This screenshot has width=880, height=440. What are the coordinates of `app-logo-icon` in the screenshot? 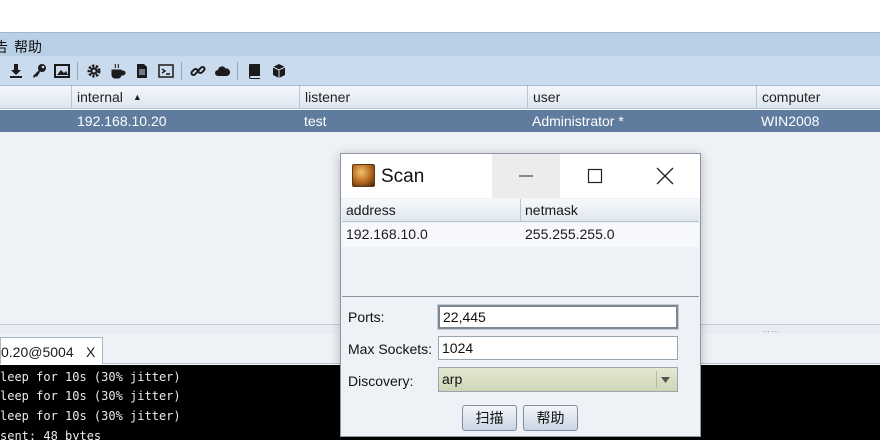 It's located at (363, 175).